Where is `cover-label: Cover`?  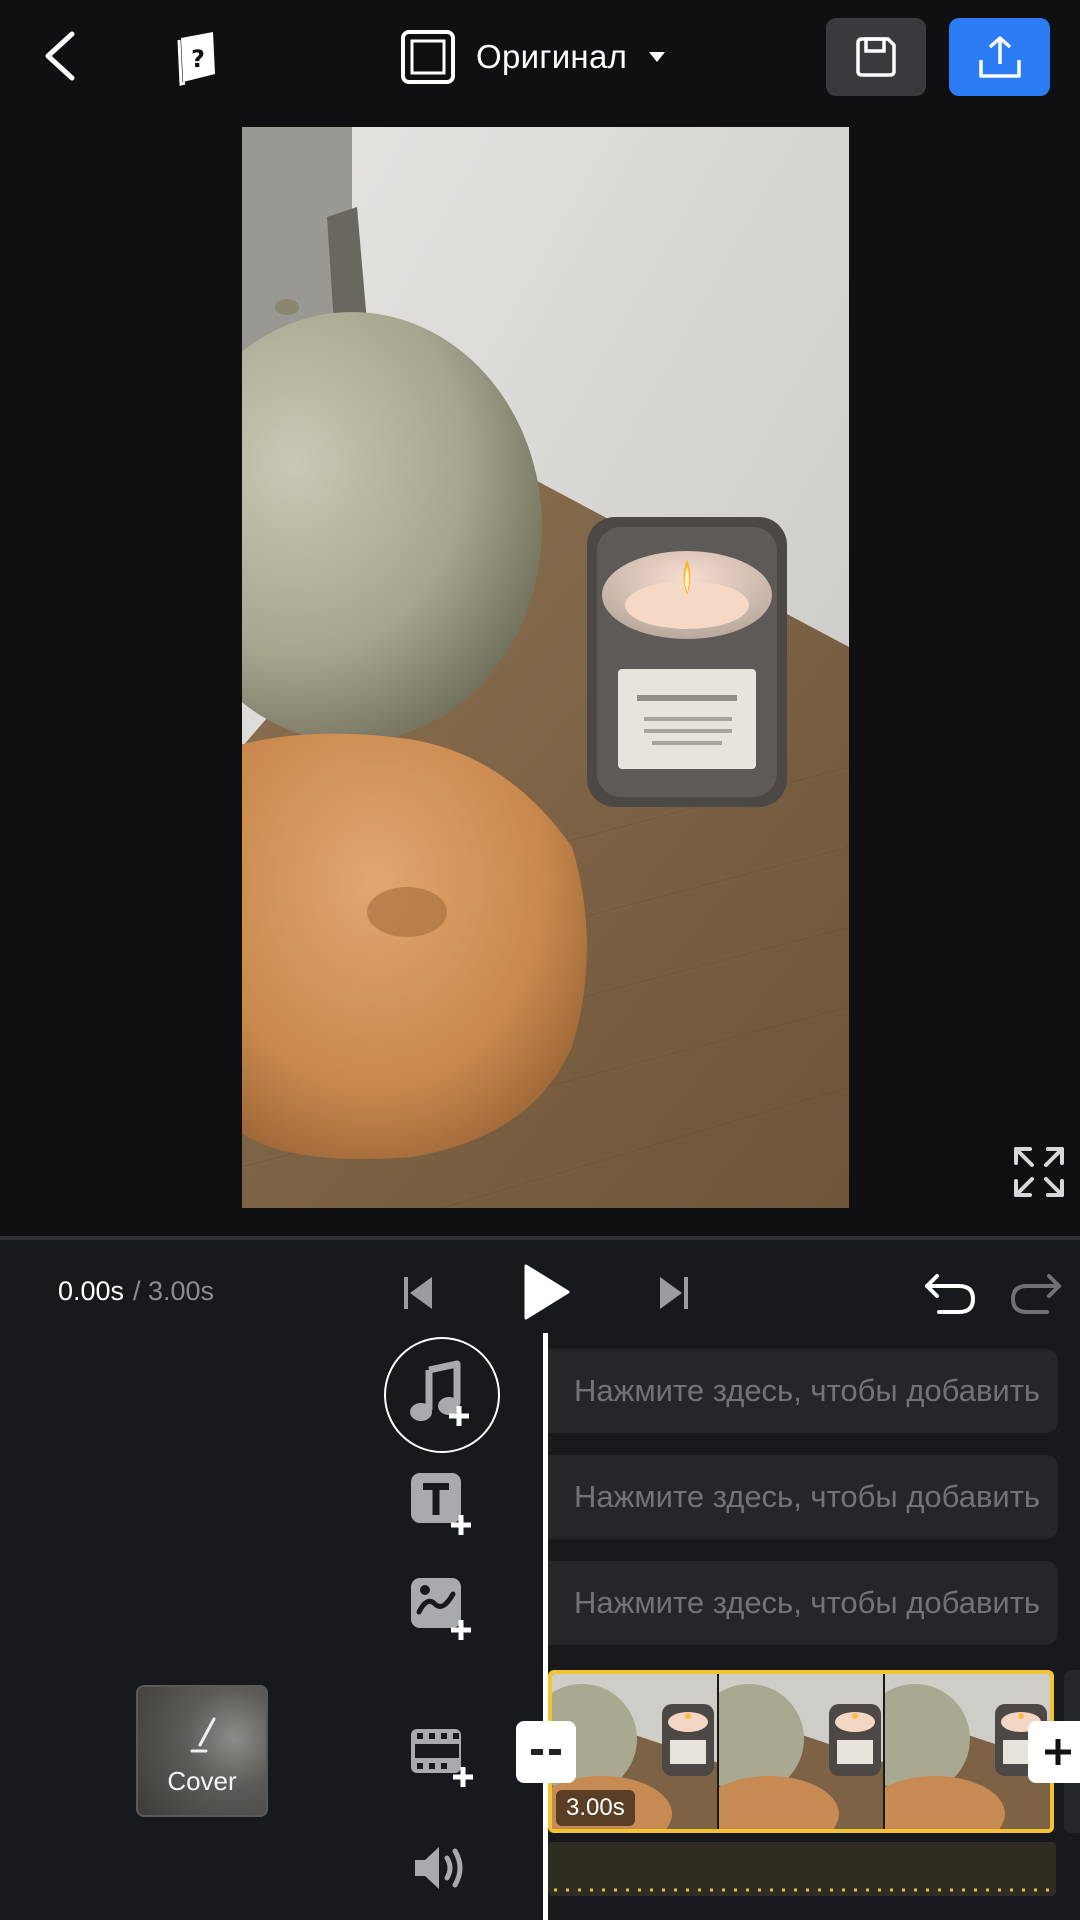 cover-label: Cover is located at coordinates (202, 1781).